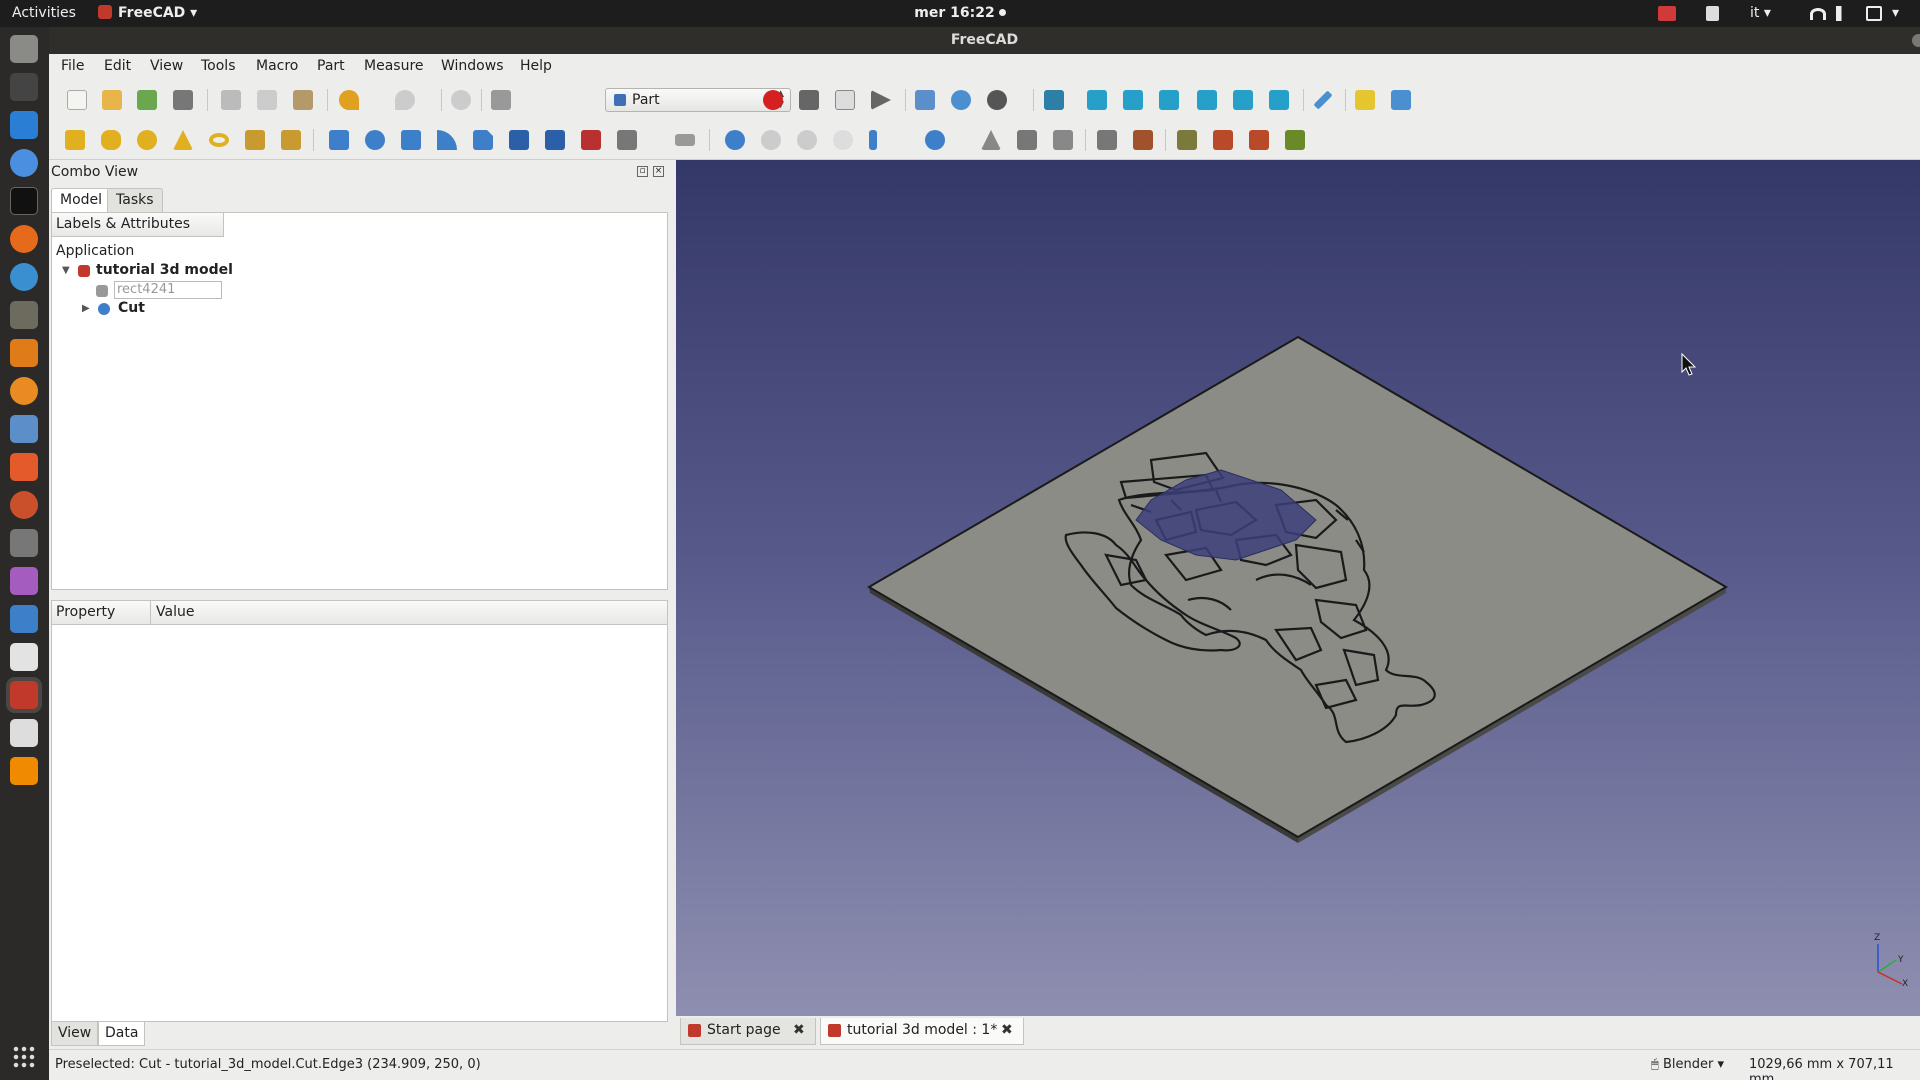  I want to click on menu-edit: Edit, so click(117, 66).